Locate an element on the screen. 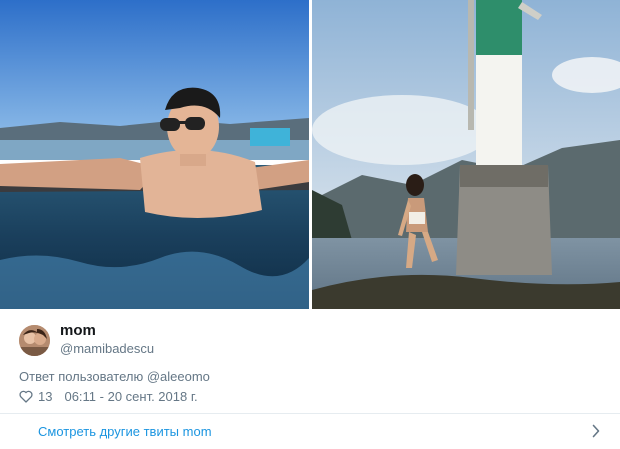 The image size is (620, 449). author-display-name: mom is located at coordinates (78, 330).